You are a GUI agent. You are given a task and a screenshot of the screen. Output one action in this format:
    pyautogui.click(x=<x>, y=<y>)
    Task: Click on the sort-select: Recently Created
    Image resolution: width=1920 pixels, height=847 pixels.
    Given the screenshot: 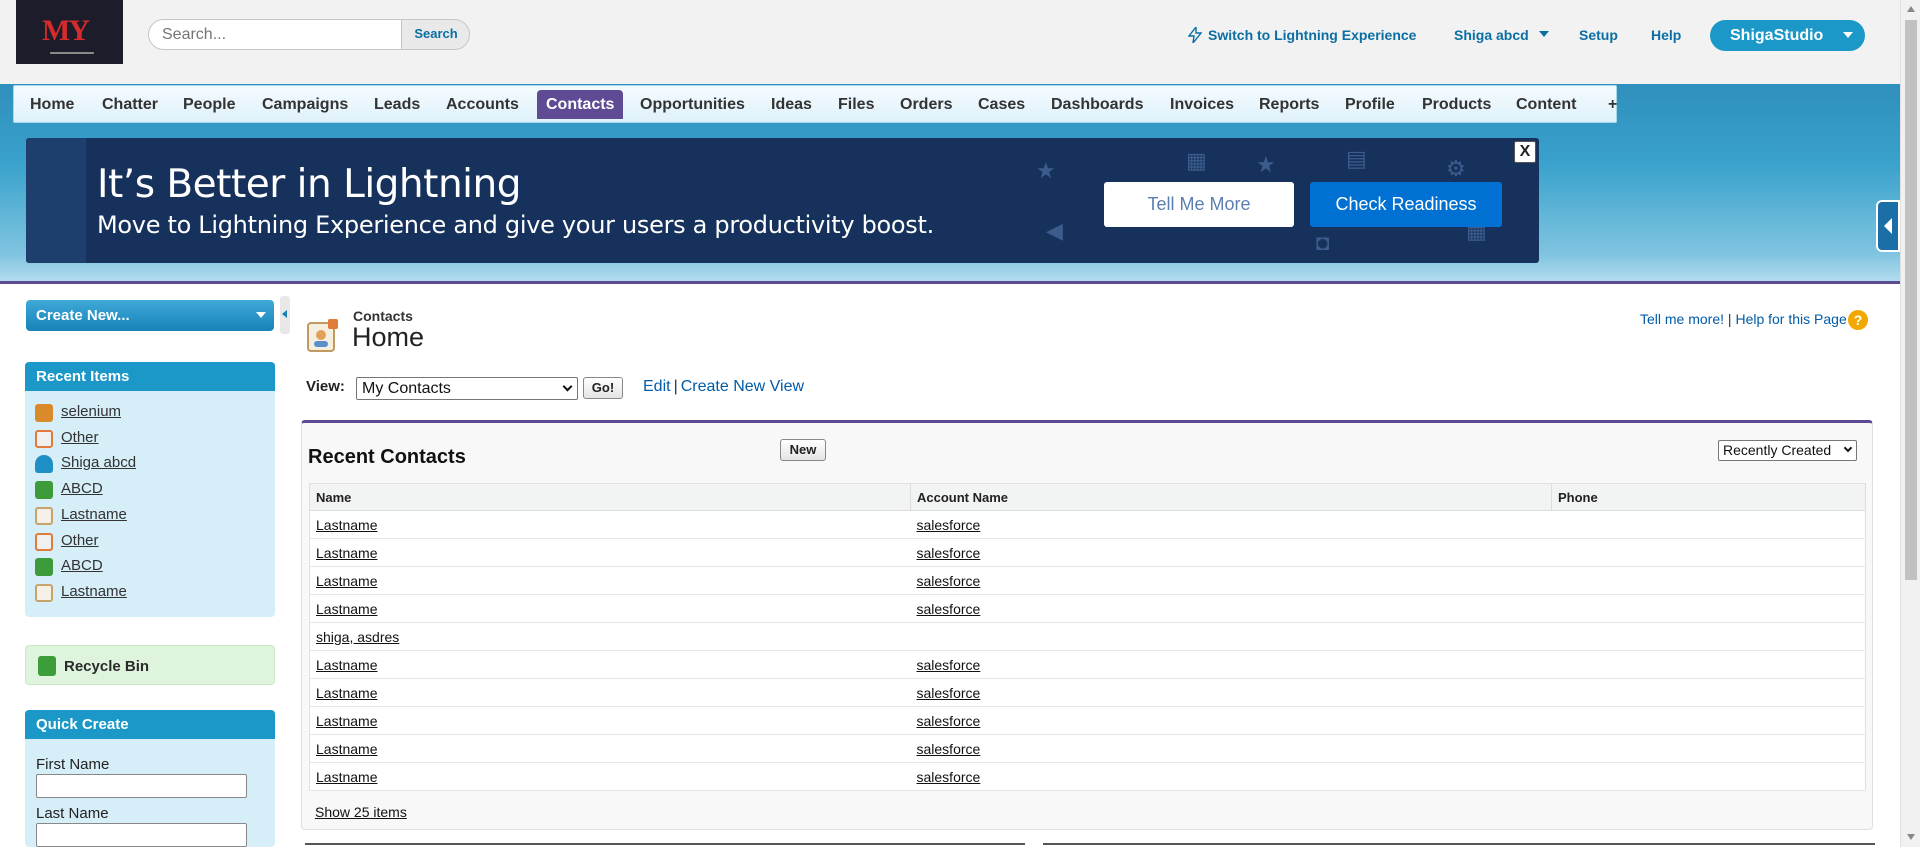 What is the action you would take?
    pyautogui.click(x=1787, y=450)
    